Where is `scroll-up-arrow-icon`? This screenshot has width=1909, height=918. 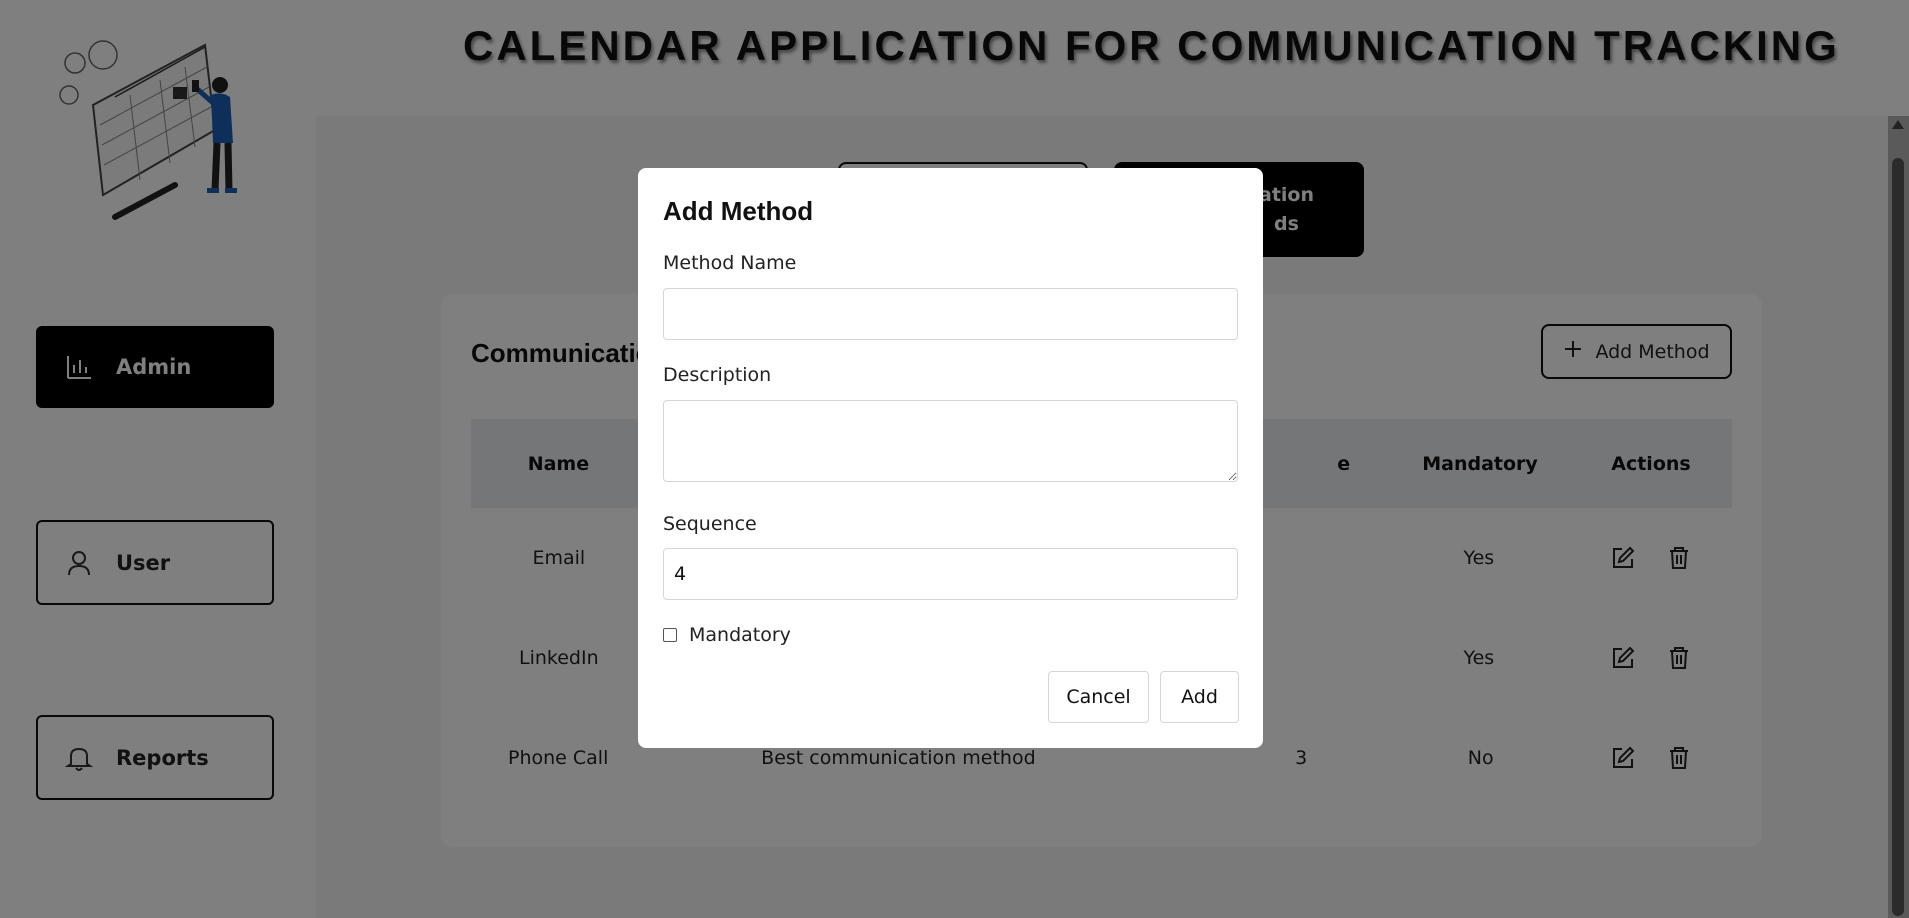 scroll-up-arrow-icon is located at coordinates (1898, 124).